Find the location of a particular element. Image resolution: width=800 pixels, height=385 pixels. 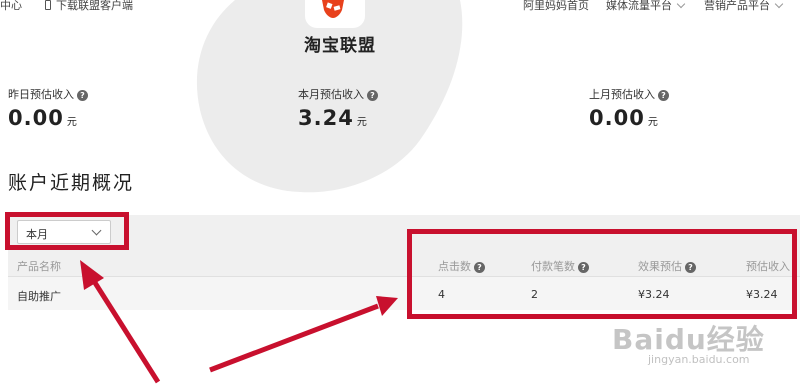

cell-product-name: 自助推广 is located at coordinates (39, 296).